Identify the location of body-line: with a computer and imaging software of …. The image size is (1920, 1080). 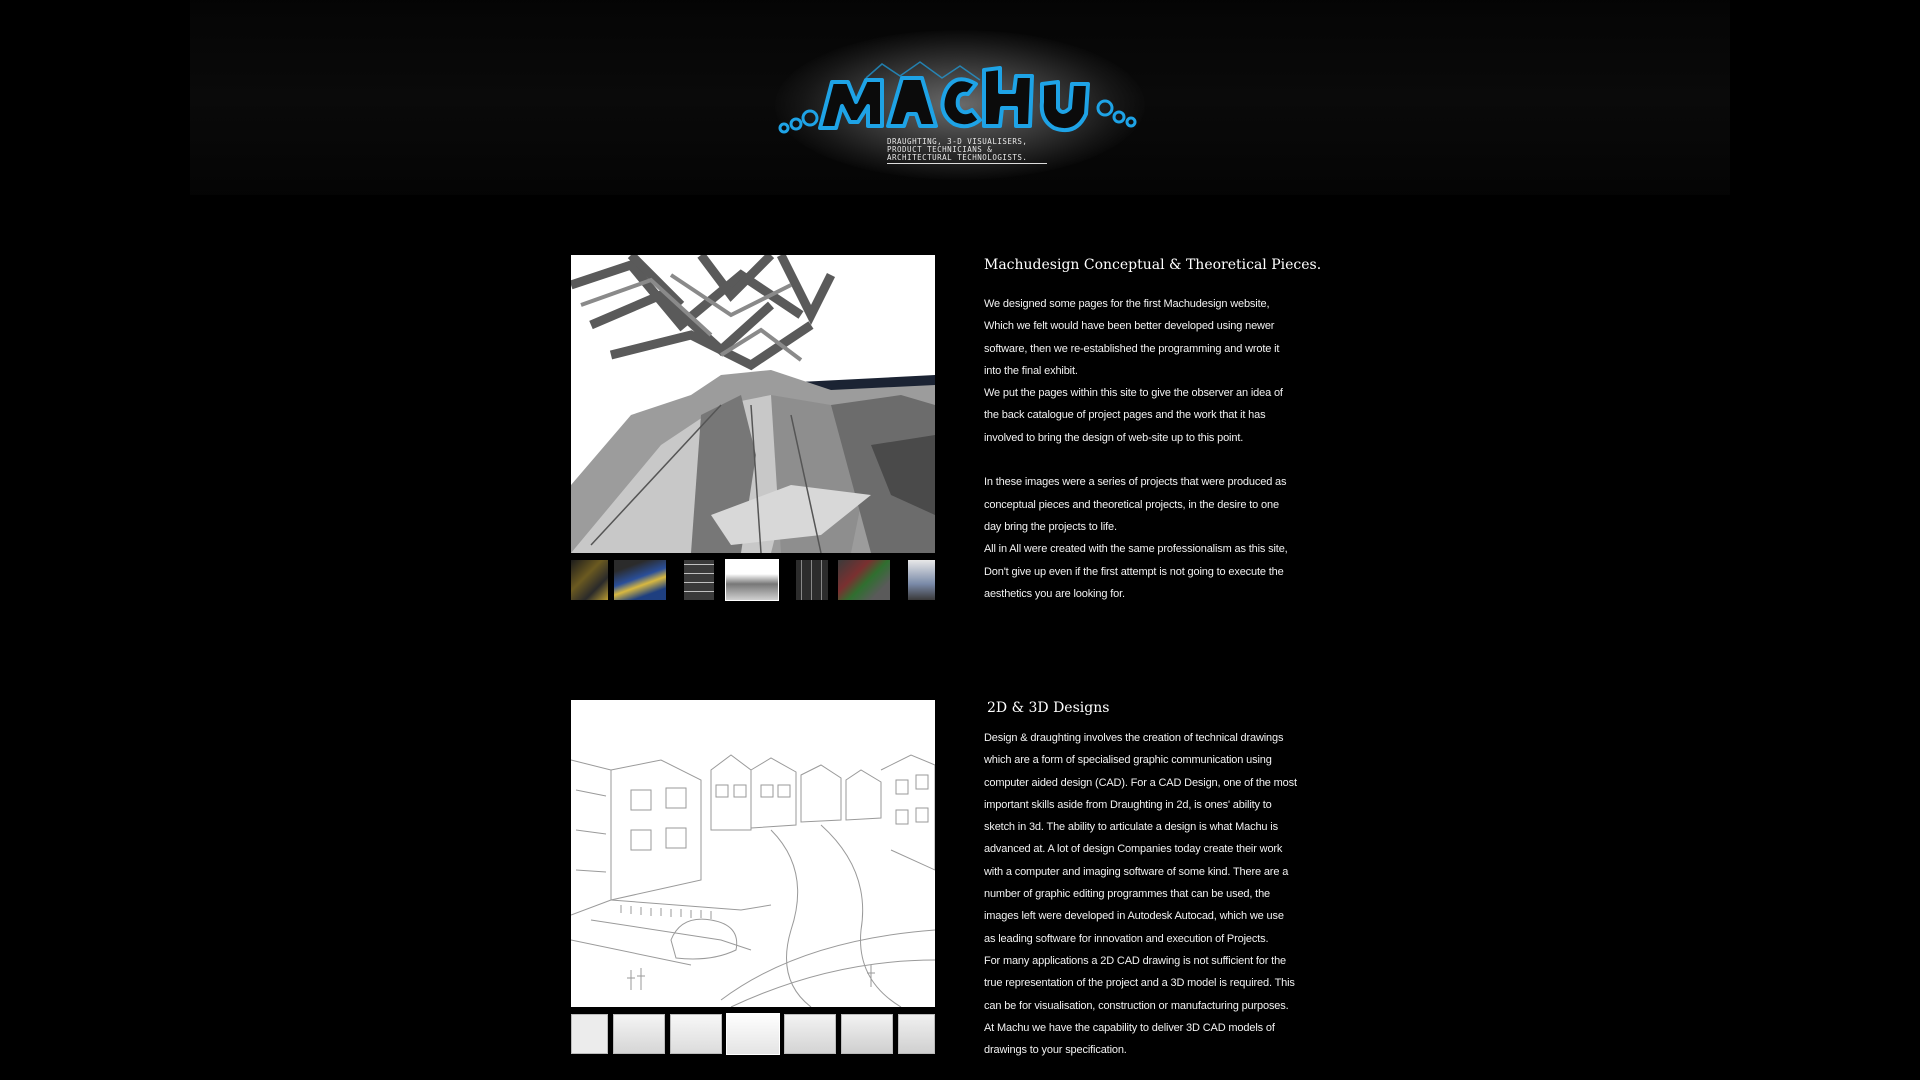
(1136, 871).